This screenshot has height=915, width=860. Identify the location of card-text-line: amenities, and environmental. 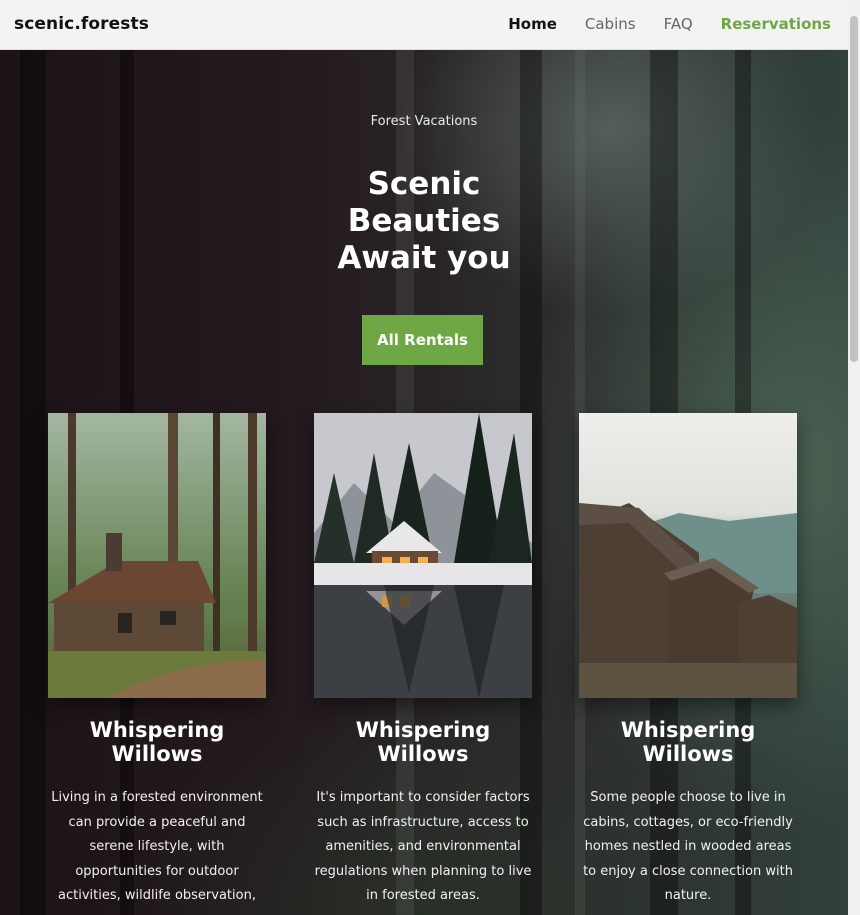
(423, 846).